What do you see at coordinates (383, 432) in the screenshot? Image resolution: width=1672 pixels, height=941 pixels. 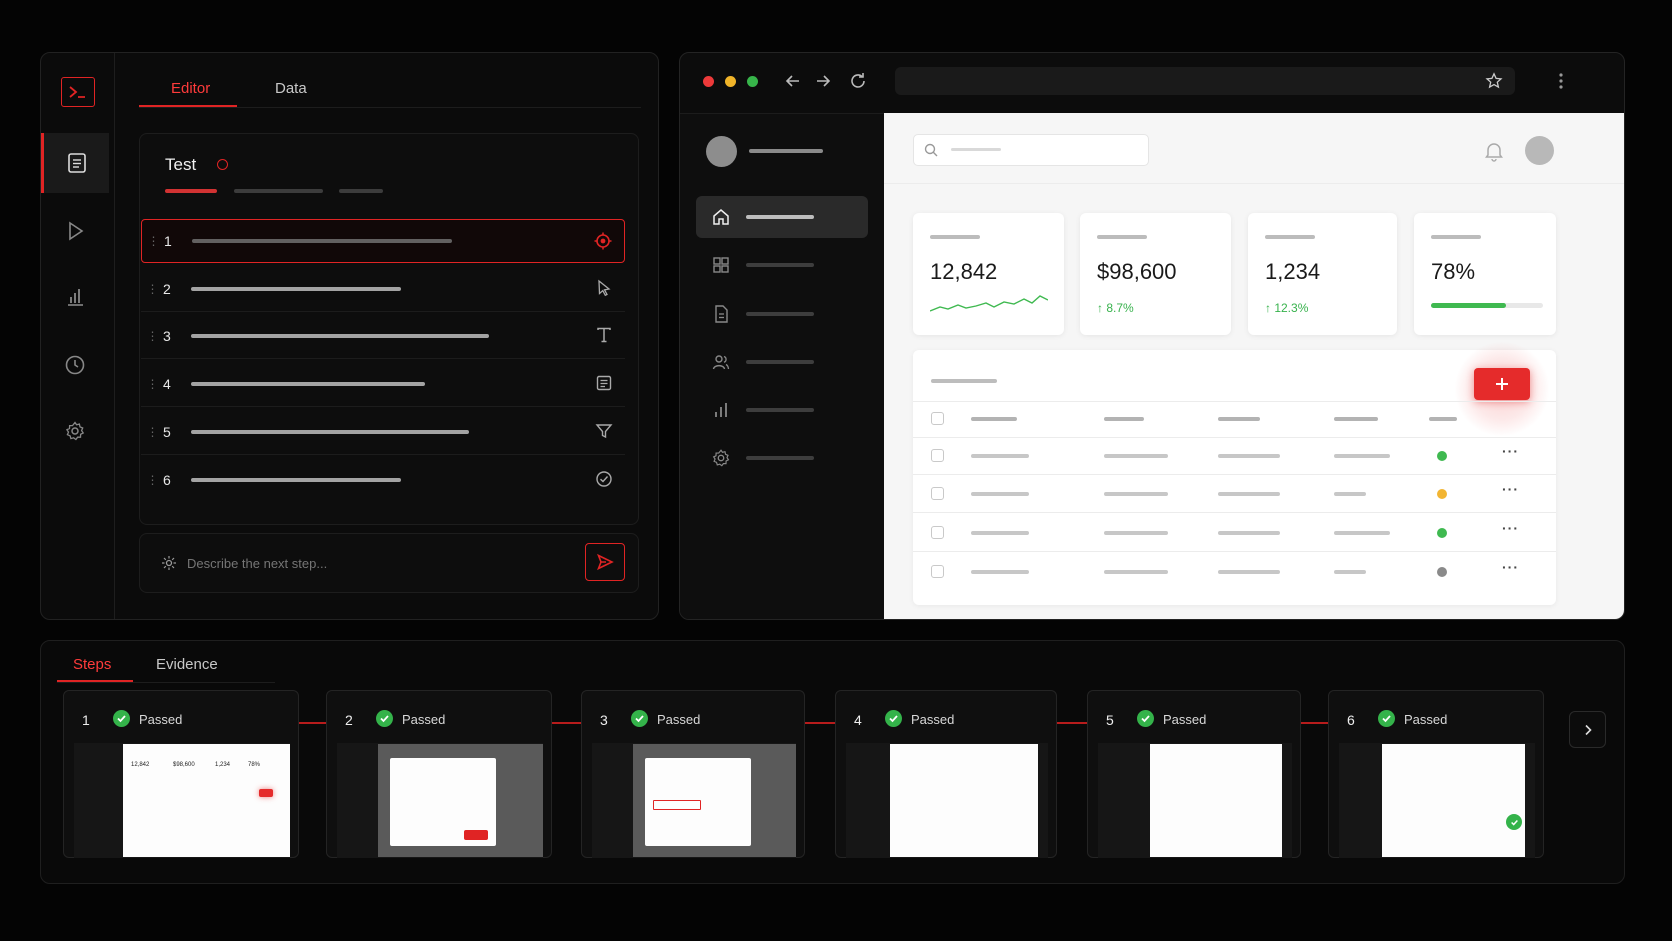 I see `step-row: ⋮ 5` at bounding box center [383, 432].